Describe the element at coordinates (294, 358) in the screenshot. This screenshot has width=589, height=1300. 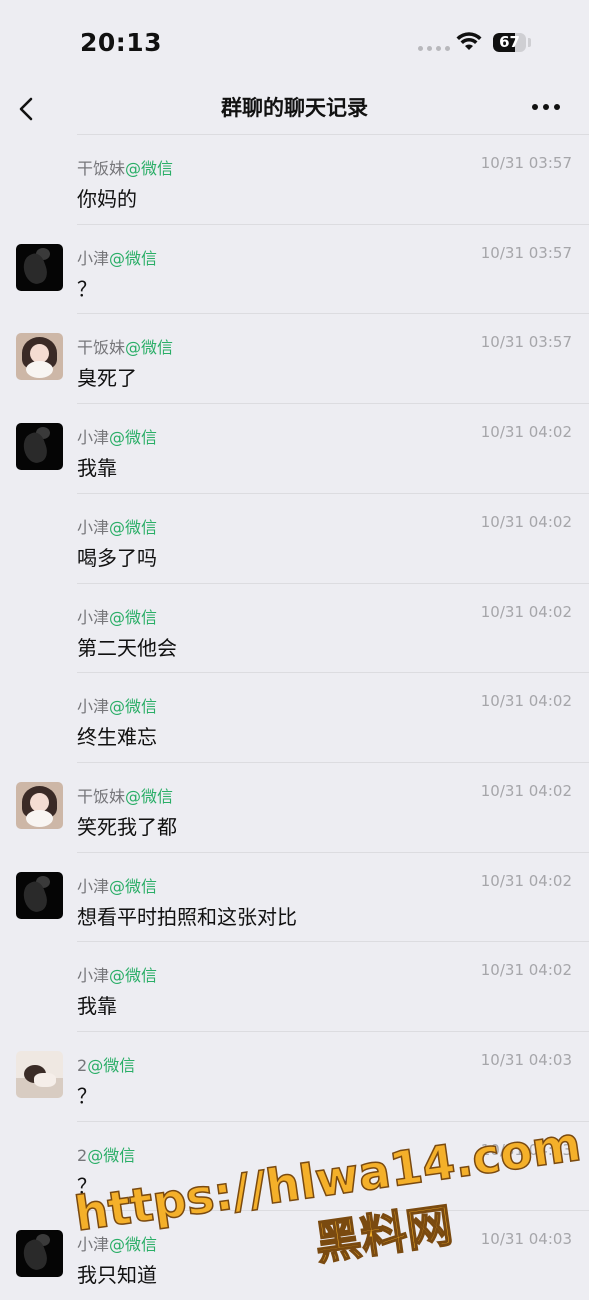
I see `message-row: 干饭妹@微信 10/31 03:57 臭死了` at that location.